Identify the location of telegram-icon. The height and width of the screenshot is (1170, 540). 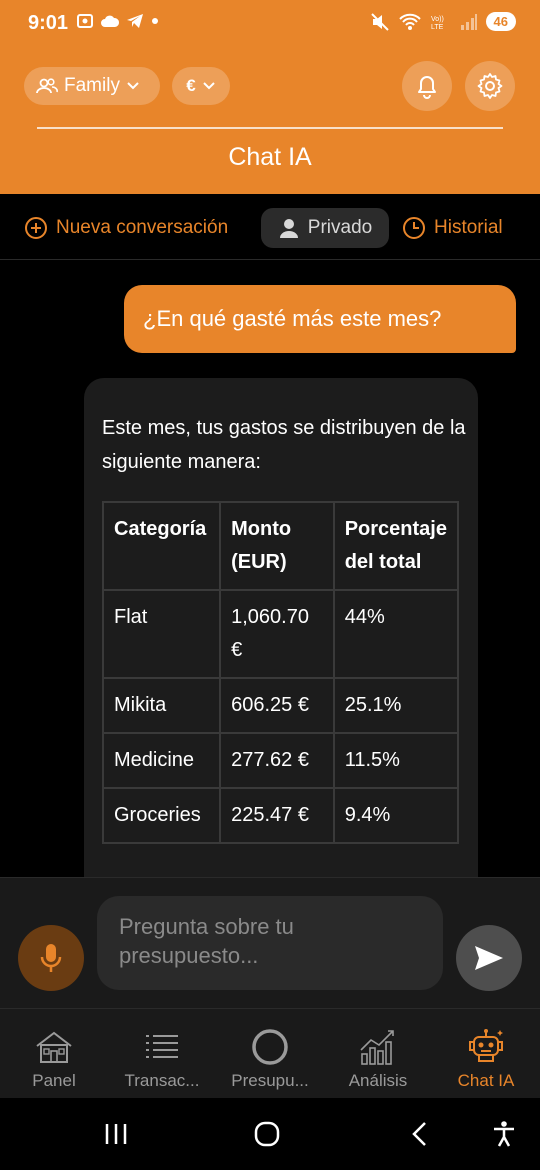
(135, 21).